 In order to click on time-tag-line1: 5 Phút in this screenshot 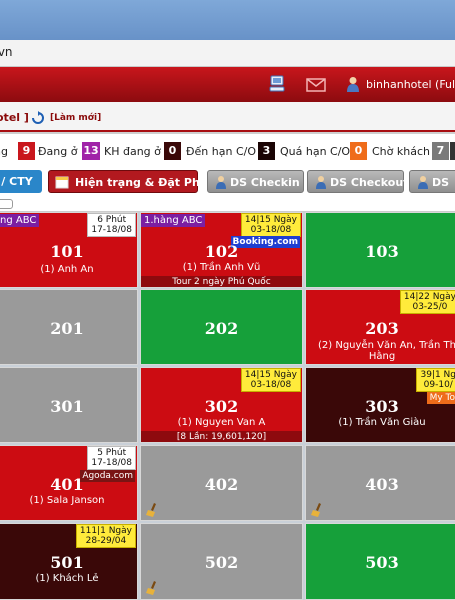, I will do `click(112, 453)`.